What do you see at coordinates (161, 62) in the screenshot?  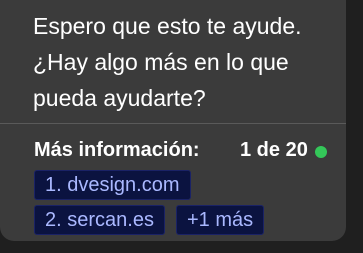 I see `message-line-2: ¿Hay algo más en lo que` at bounding box center [161, 62].